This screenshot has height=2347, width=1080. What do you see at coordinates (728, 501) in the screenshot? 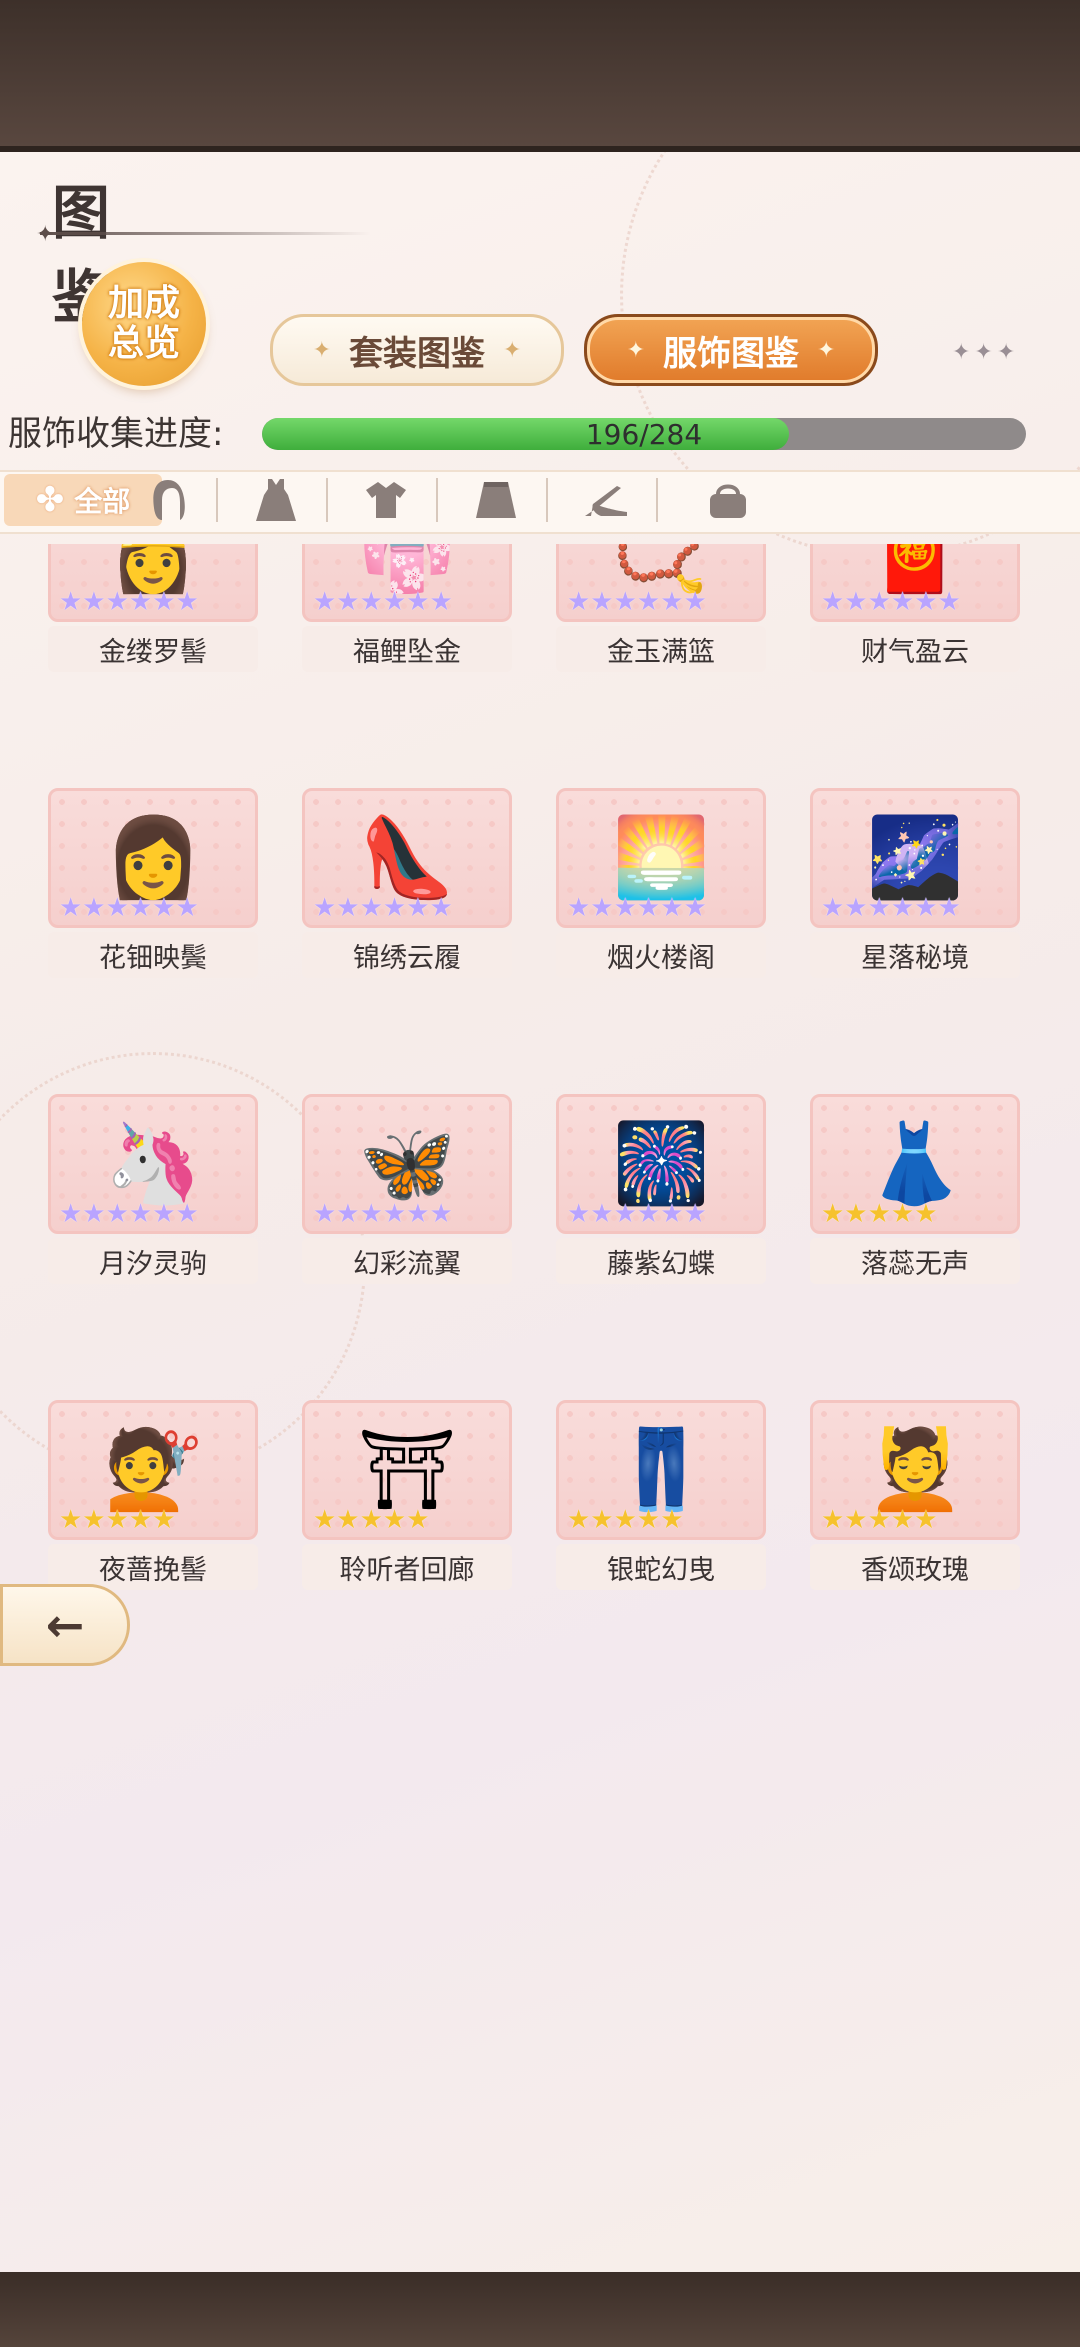
I see `handbag-icon` at bounding box center [728, 501].